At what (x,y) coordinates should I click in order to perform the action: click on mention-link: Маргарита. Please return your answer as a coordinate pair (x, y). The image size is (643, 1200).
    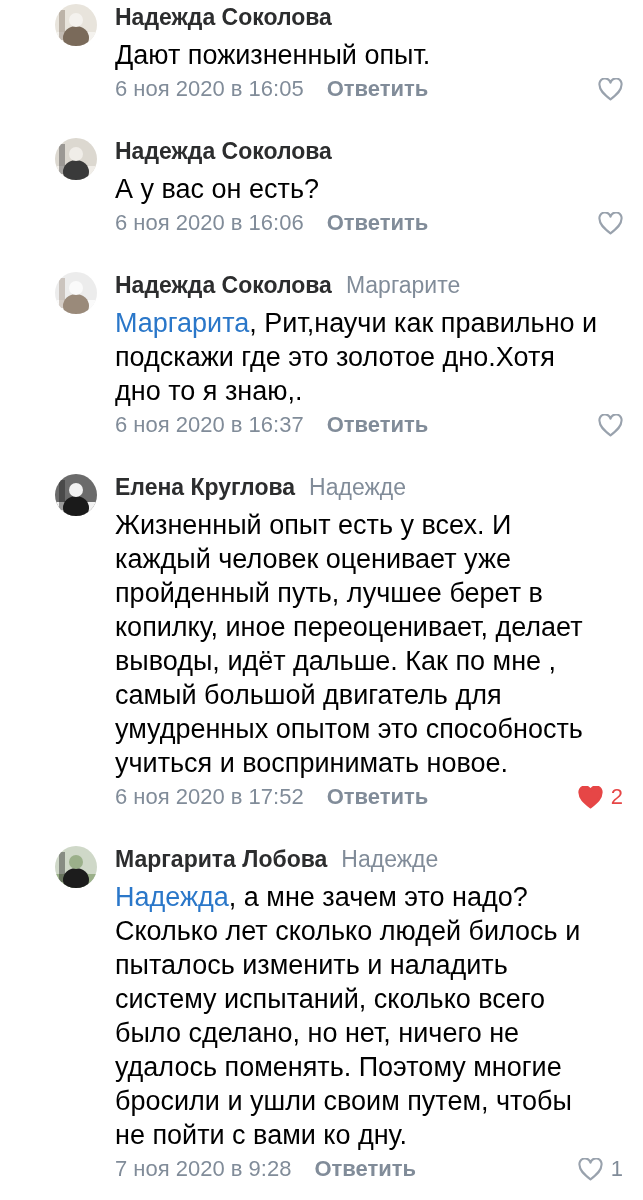
    Looking at the image, I should click on (182, 323).